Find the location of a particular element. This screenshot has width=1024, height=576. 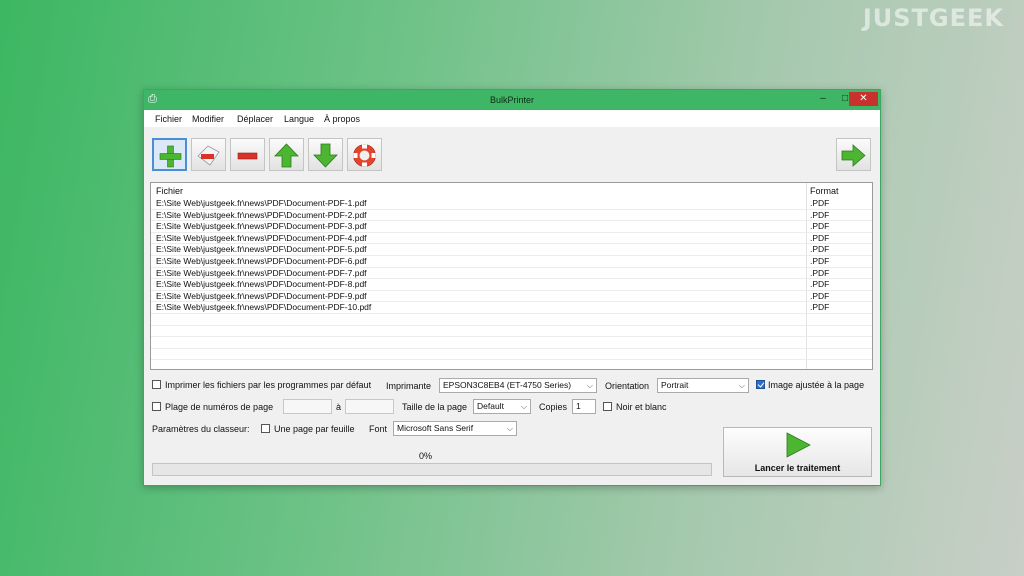

fit-image-label: Image ajustée à la page is located at coordinates (816, 385).